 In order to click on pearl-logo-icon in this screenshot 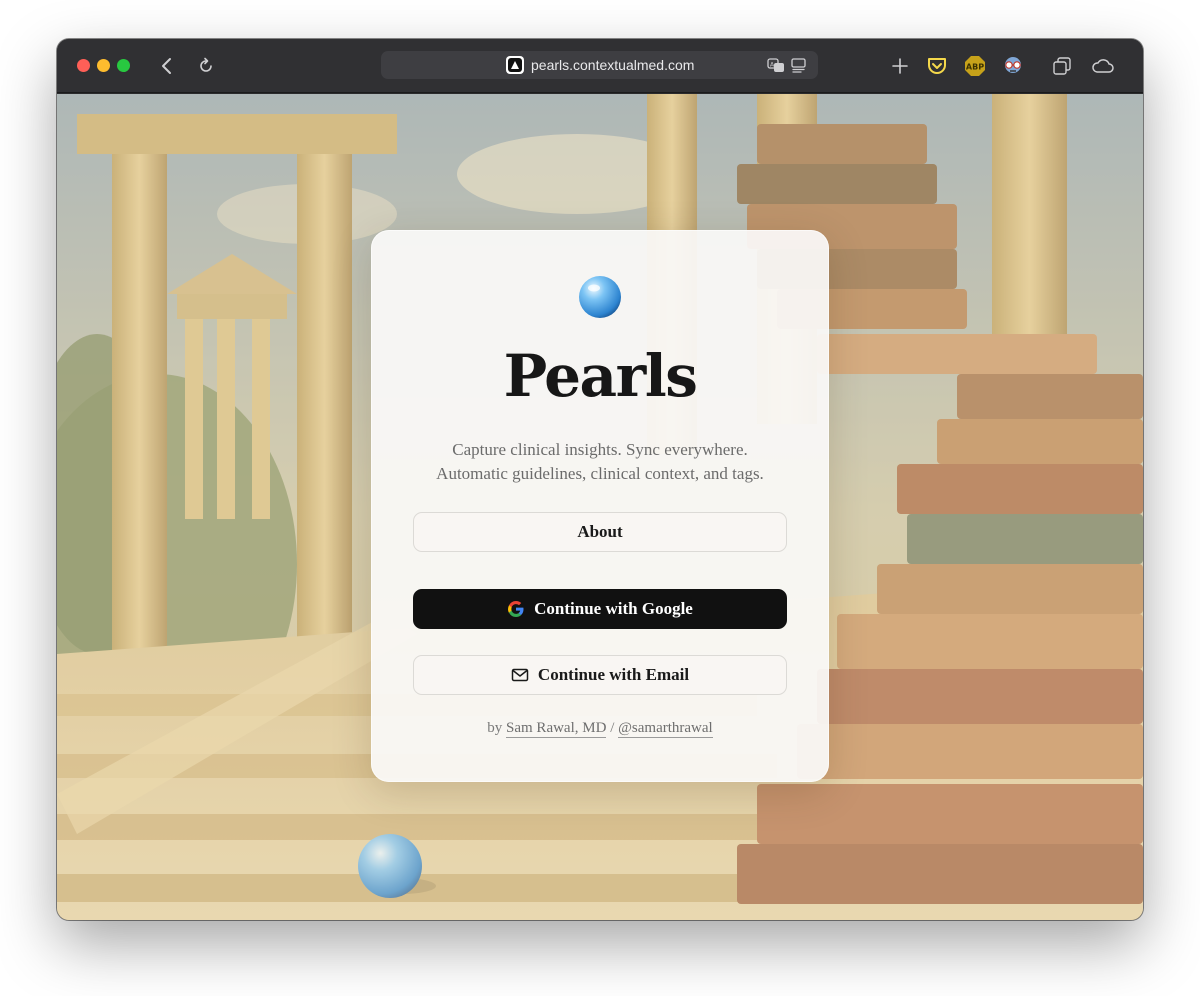, I will do `click(600, 297)`.